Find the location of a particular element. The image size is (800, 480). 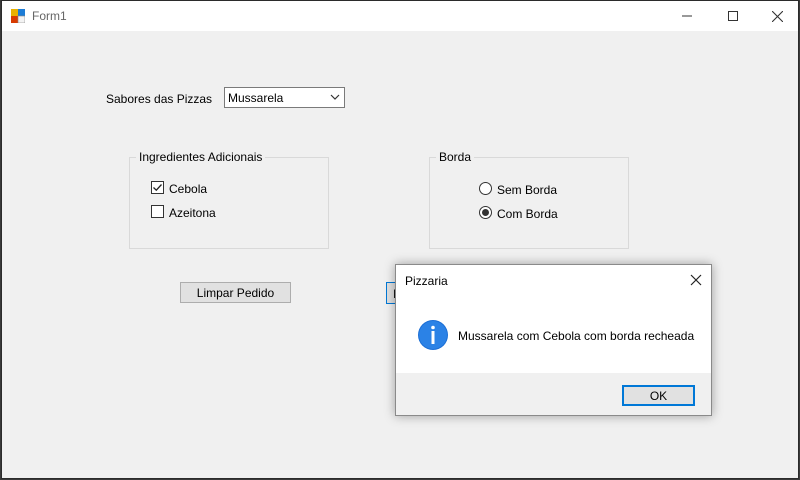

dialog-footer: OK is located at coordinates (553, 394).